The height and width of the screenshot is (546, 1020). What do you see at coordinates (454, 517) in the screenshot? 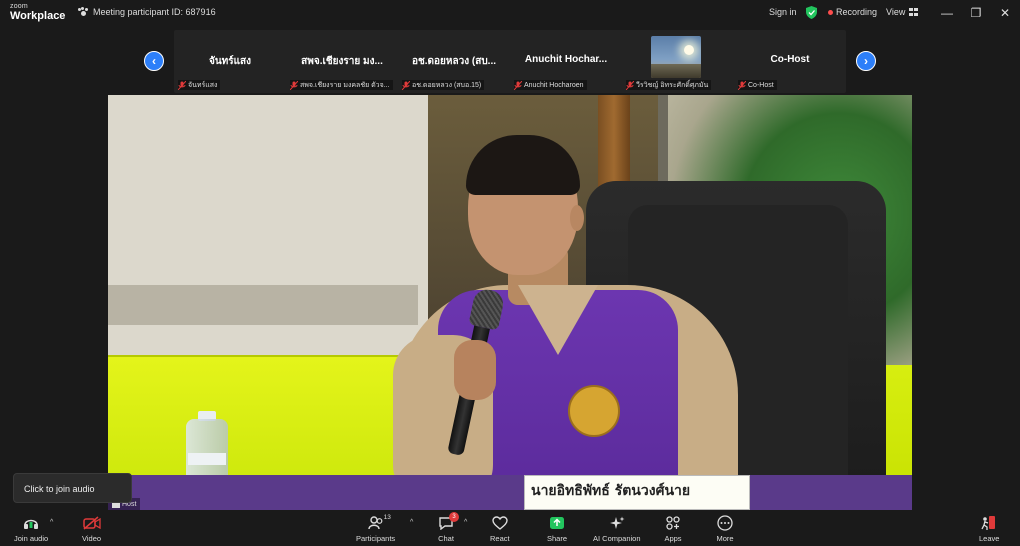
I see `chat-unread-badge: 3` at bounding box center [454, 517].